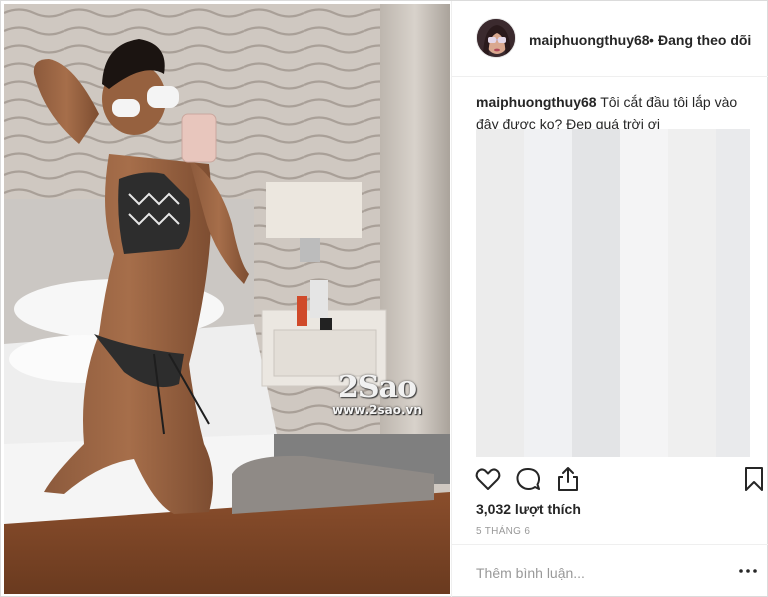 The image size is (768, 597). What do you see at coordinates (596, 573) in the screenshot?
I see `comment-input` at bounding box center [596, 573].